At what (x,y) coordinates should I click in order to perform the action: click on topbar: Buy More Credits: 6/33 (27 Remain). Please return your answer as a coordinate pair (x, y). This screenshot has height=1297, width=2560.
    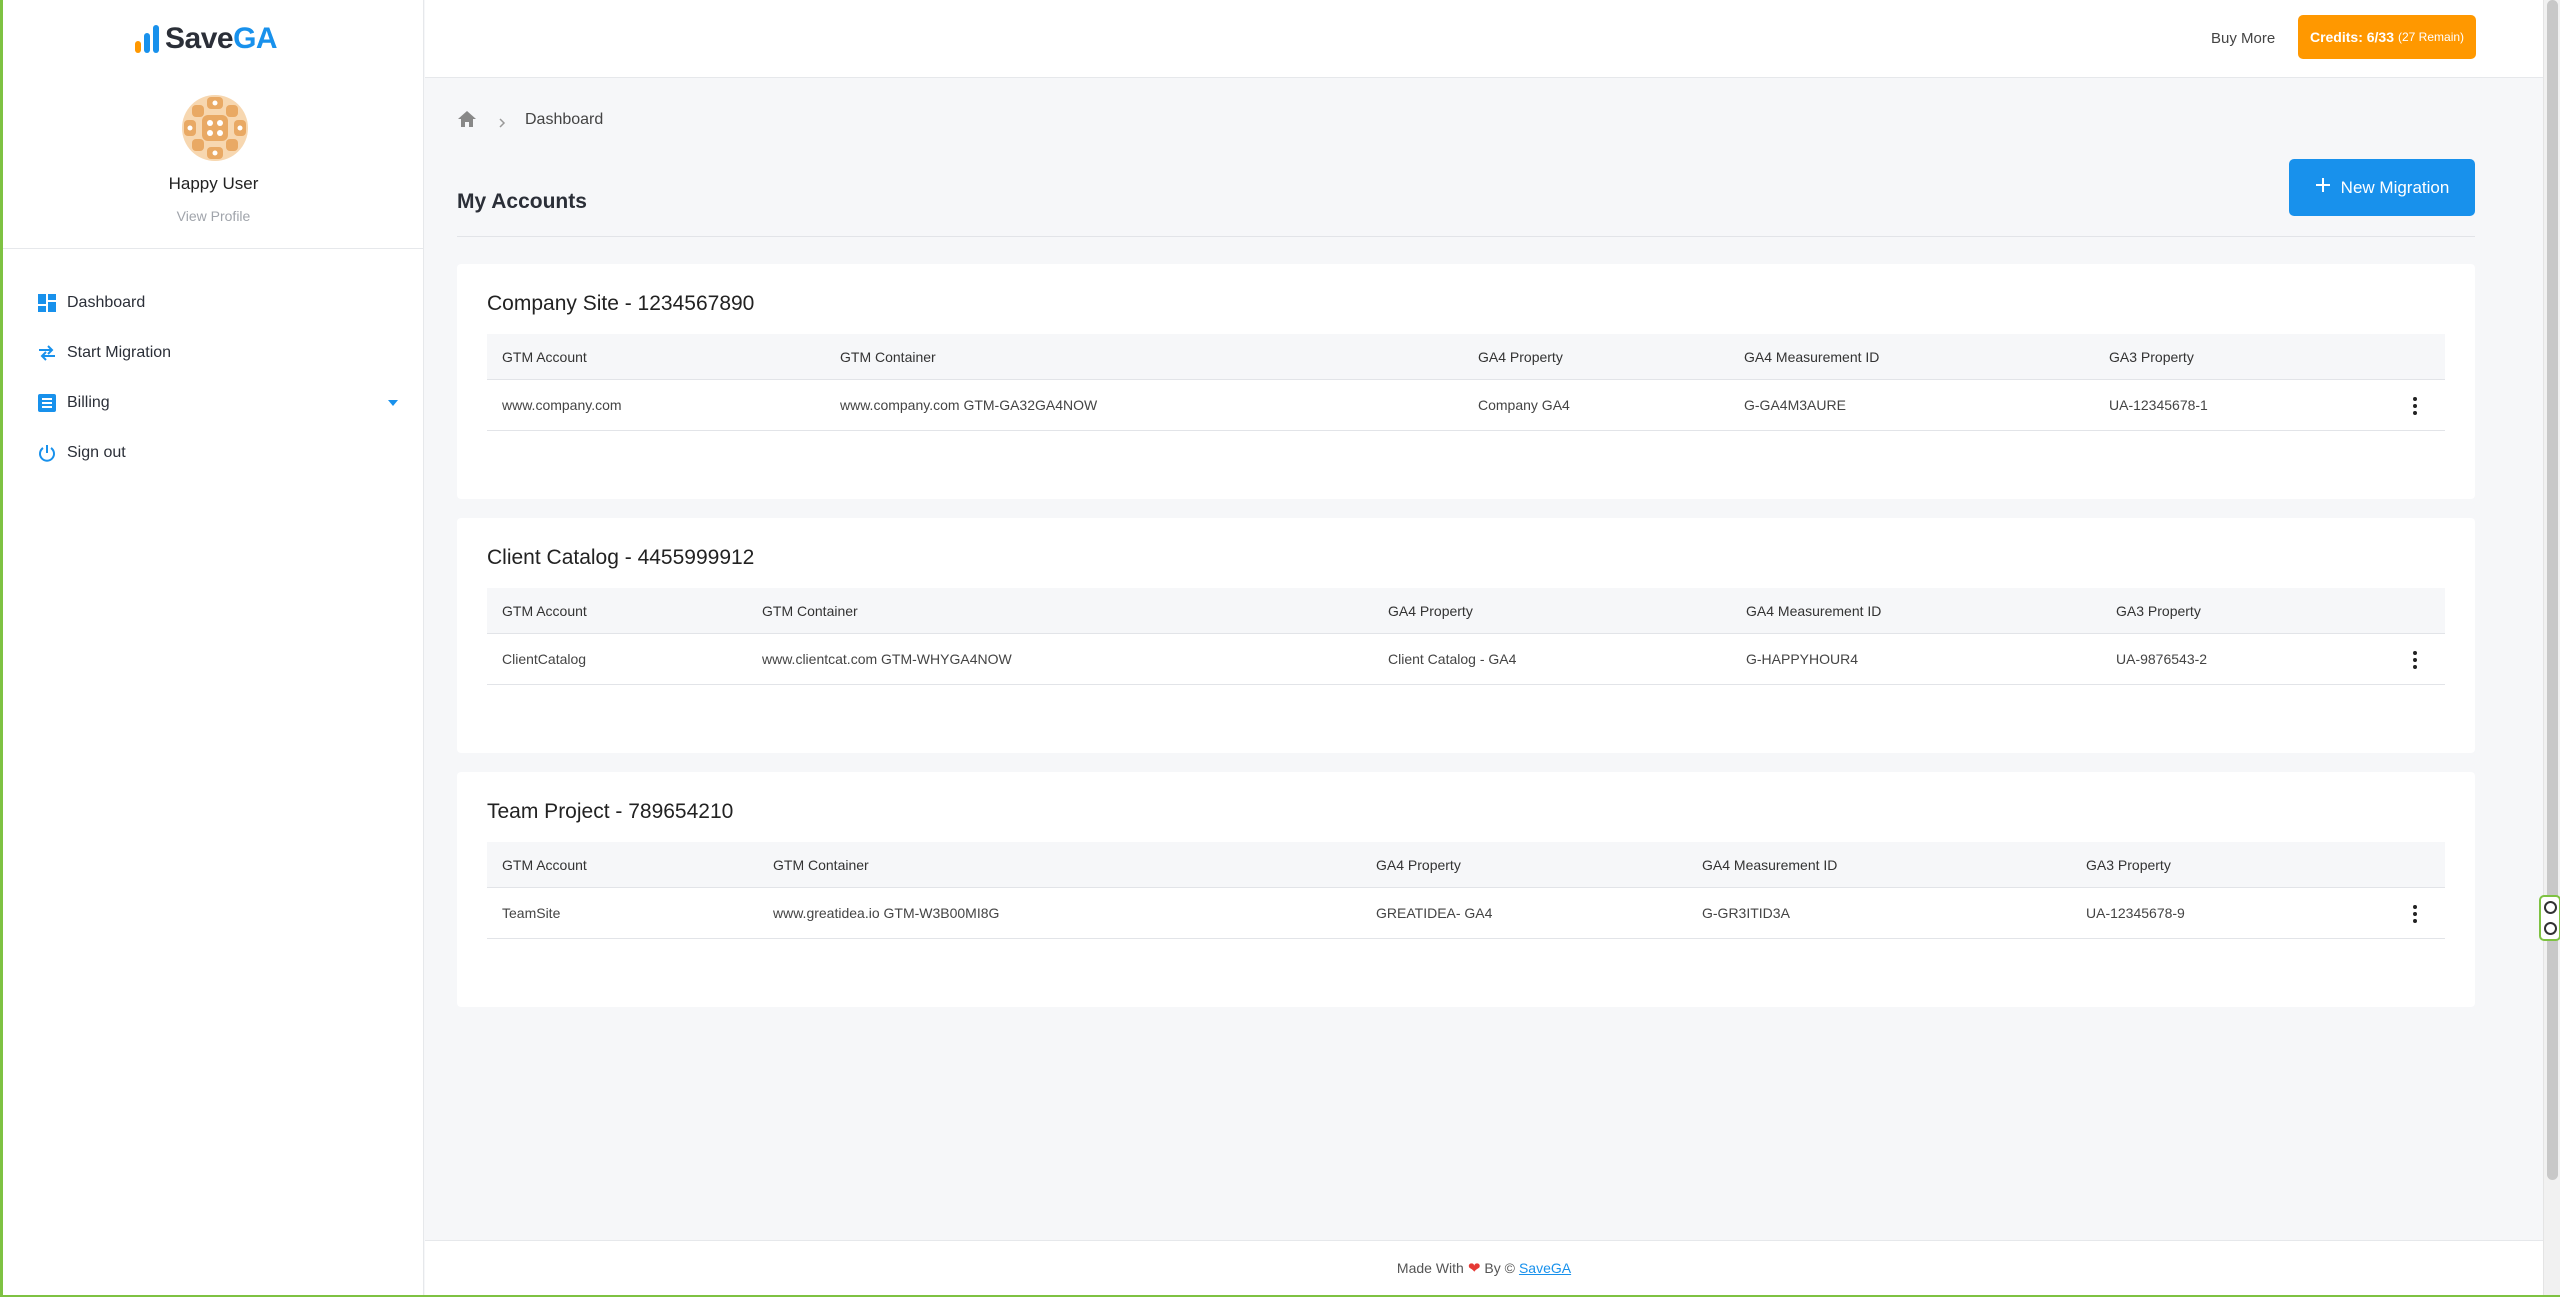
    Looking at the image, I should click on (1484, 39).